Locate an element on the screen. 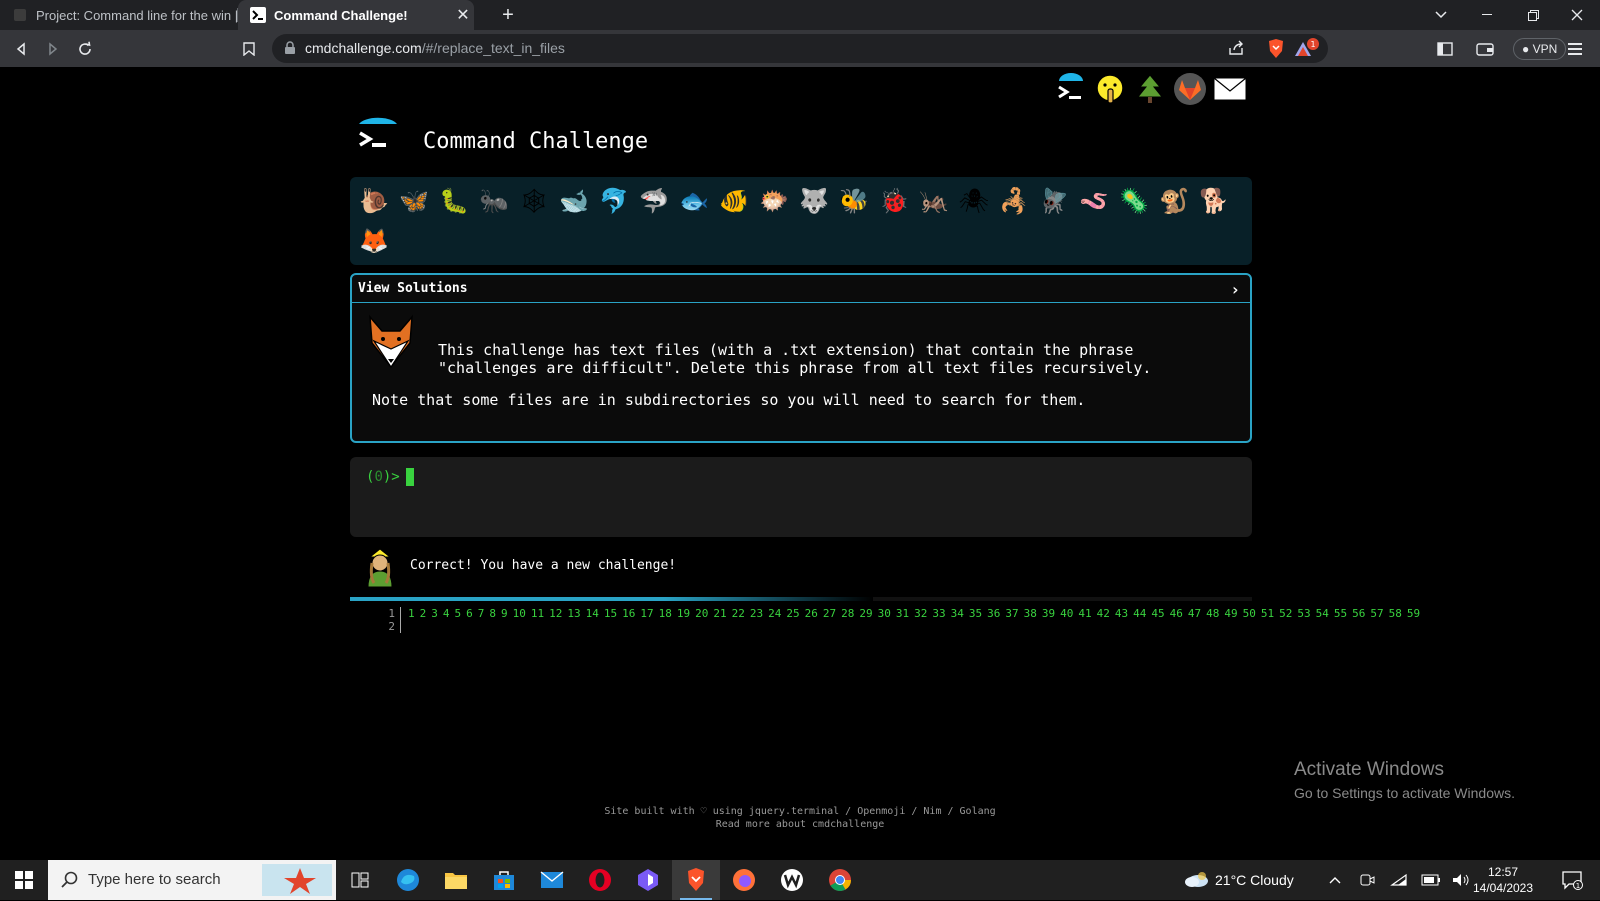  new-tab-button: + is located at coordinates (508, 15).